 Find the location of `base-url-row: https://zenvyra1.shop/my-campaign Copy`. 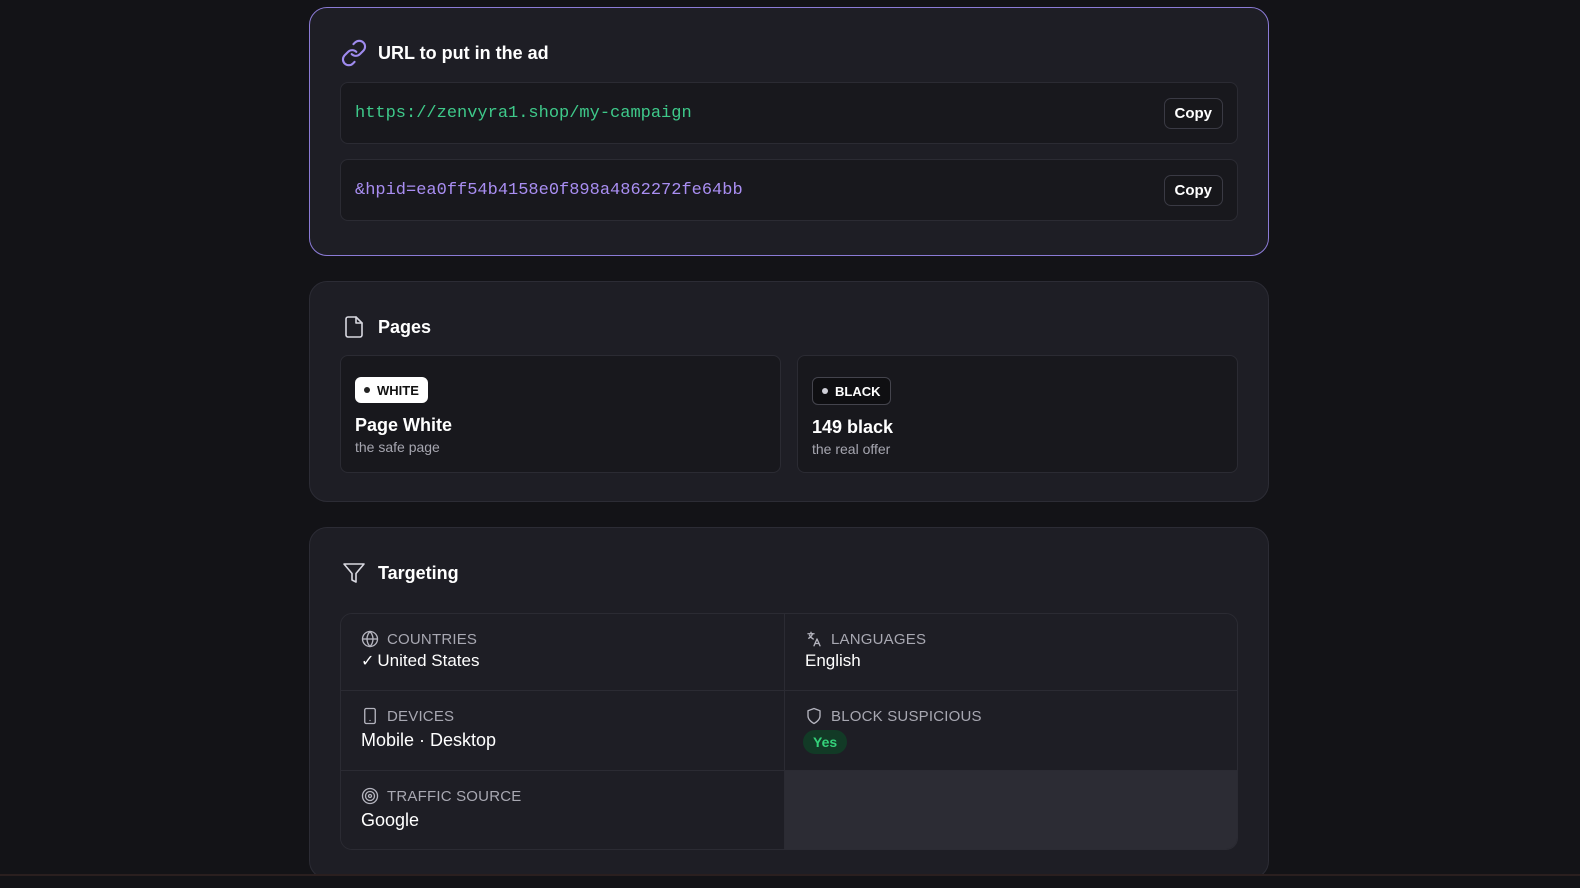

base-url-row: https://zenvyra1.shop/my-campaign Copy is located at coordinates (789, 113).